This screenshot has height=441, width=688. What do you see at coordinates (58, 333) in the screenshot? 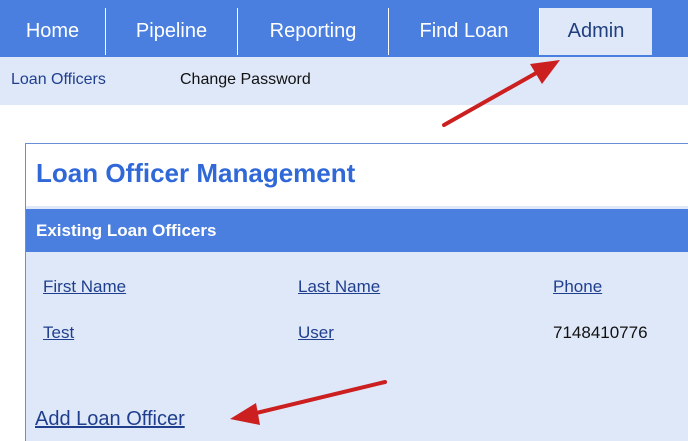
I see `row-first-name-link: Test` at bounding box center [58, 333].